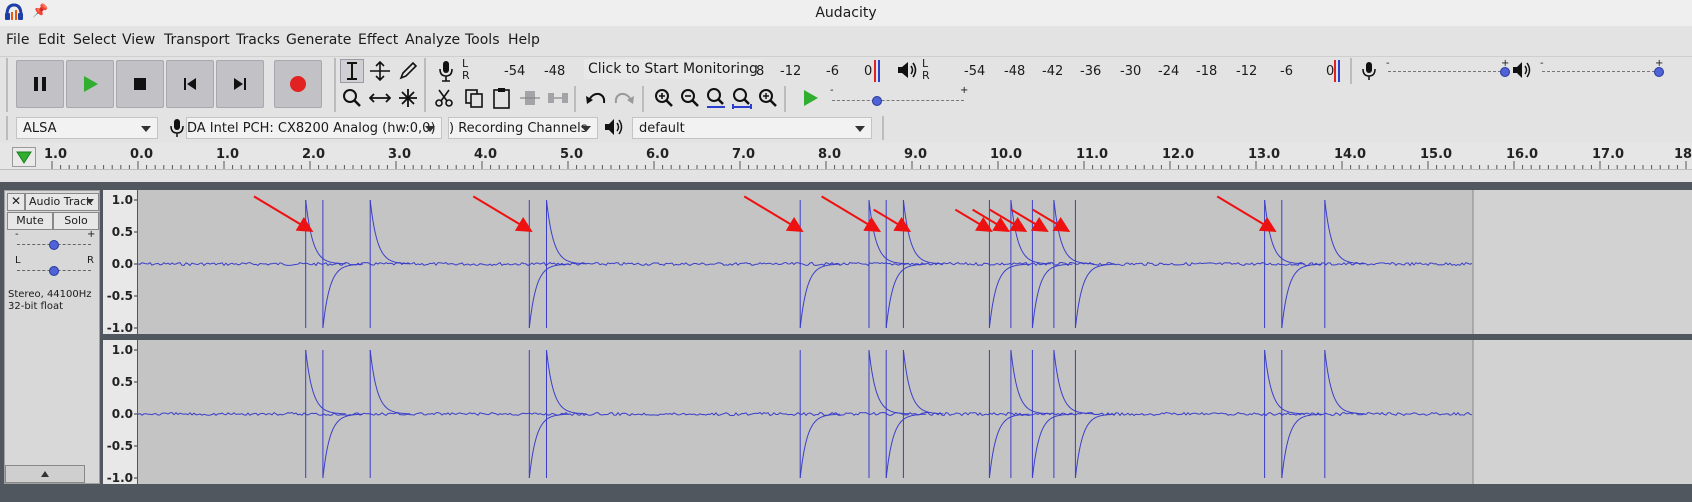 The height and width of the screenshot is (502, 1692). I want to click on trim-audio-button, so click(530, 98).